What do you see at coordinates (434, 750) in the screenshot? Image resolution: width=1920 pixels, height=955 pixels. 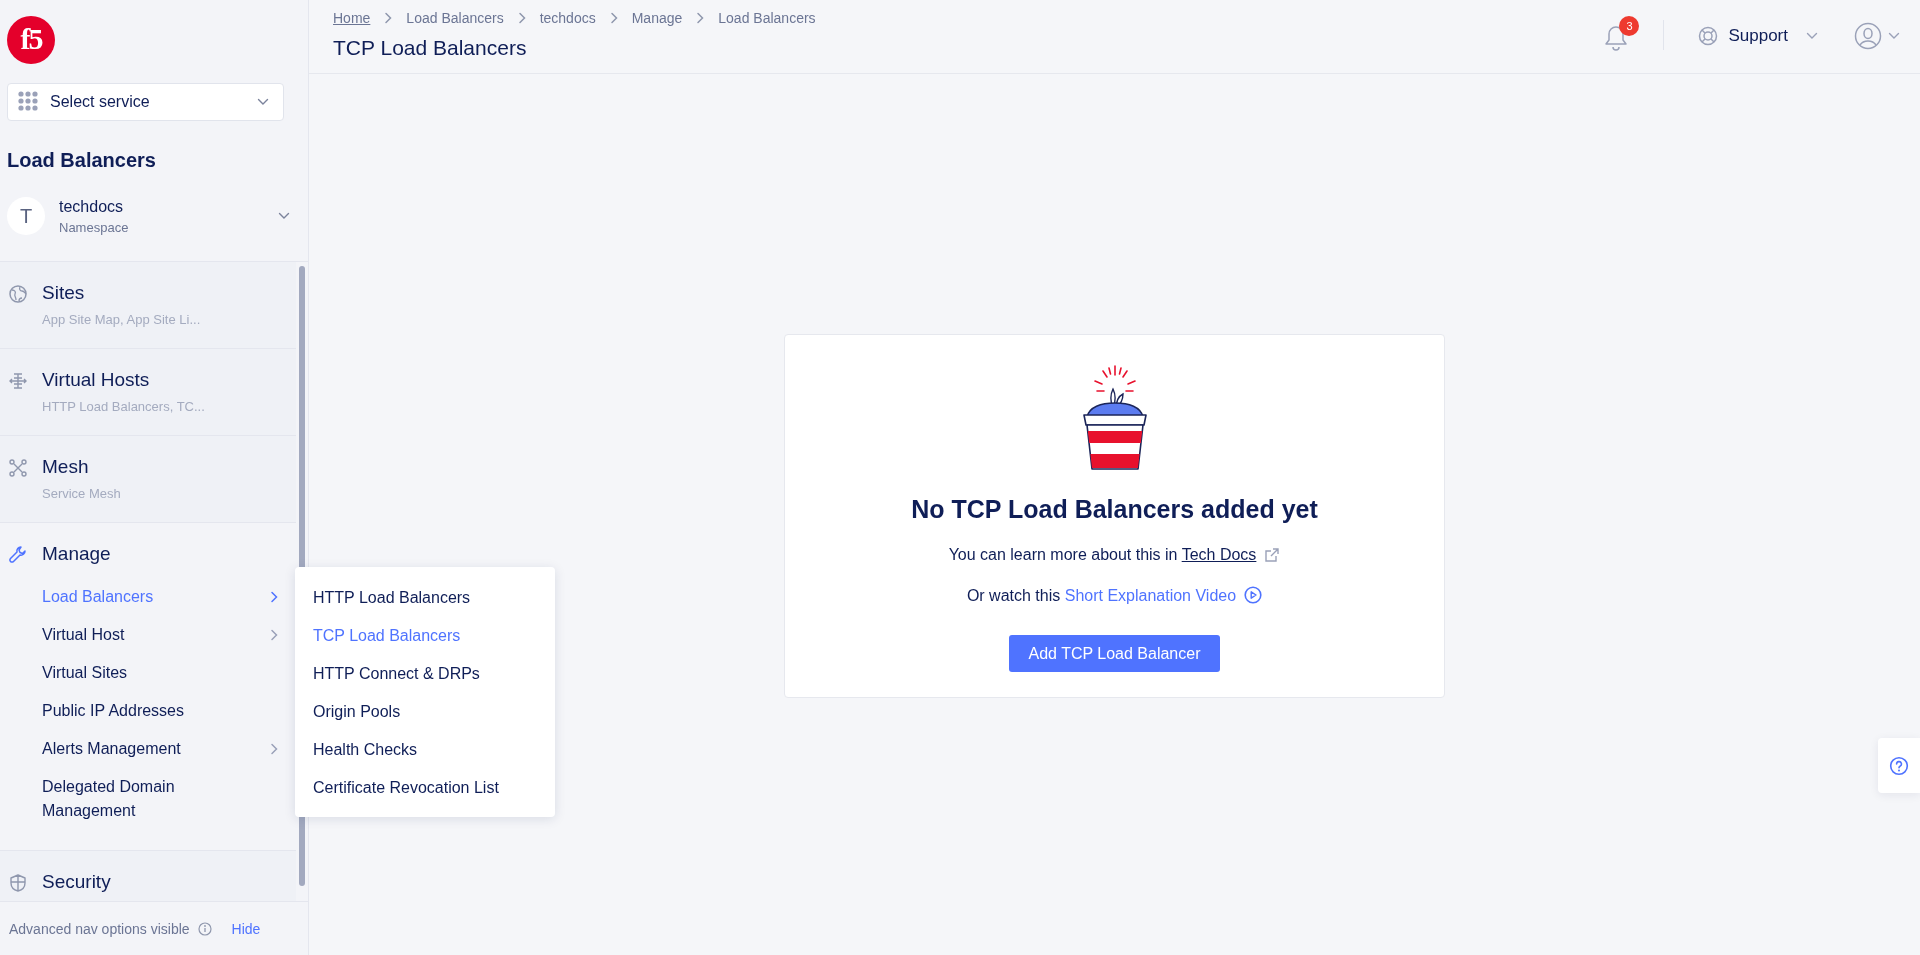 I see `submenu-item: Health Checks` at bounding box center [434, 750].